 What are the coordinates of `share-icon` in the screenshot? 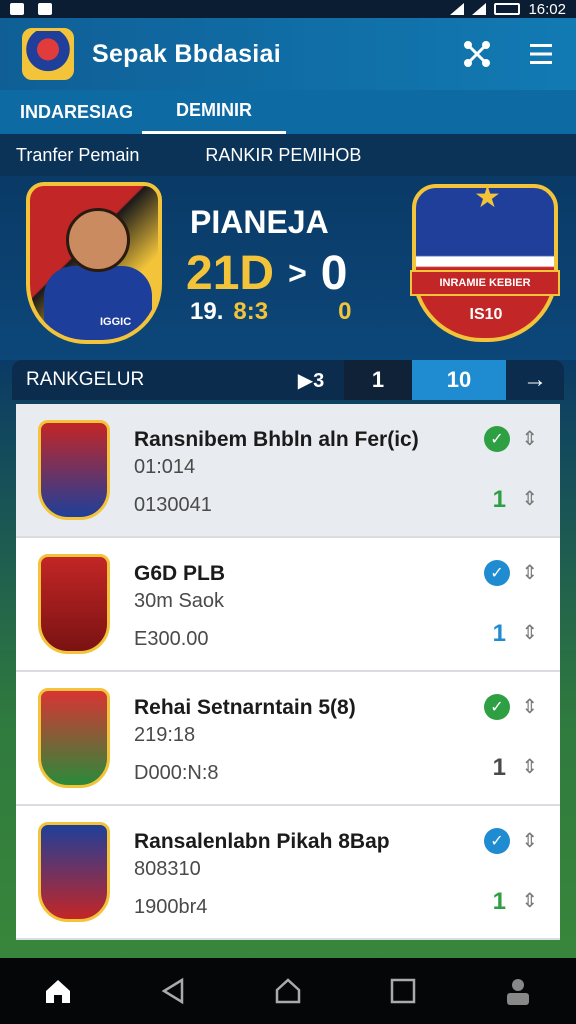 It's located at (477, 54).